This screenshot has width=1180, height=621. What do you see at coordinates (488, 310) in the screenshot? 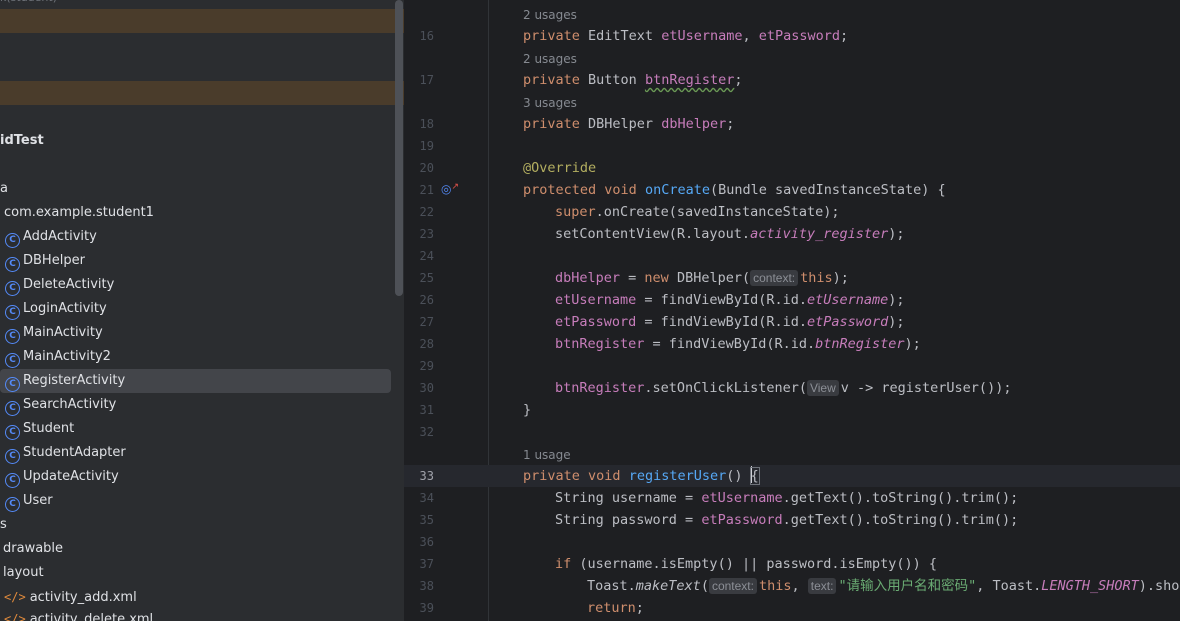
I see `indent-guide` at bounding box center [488, 310].